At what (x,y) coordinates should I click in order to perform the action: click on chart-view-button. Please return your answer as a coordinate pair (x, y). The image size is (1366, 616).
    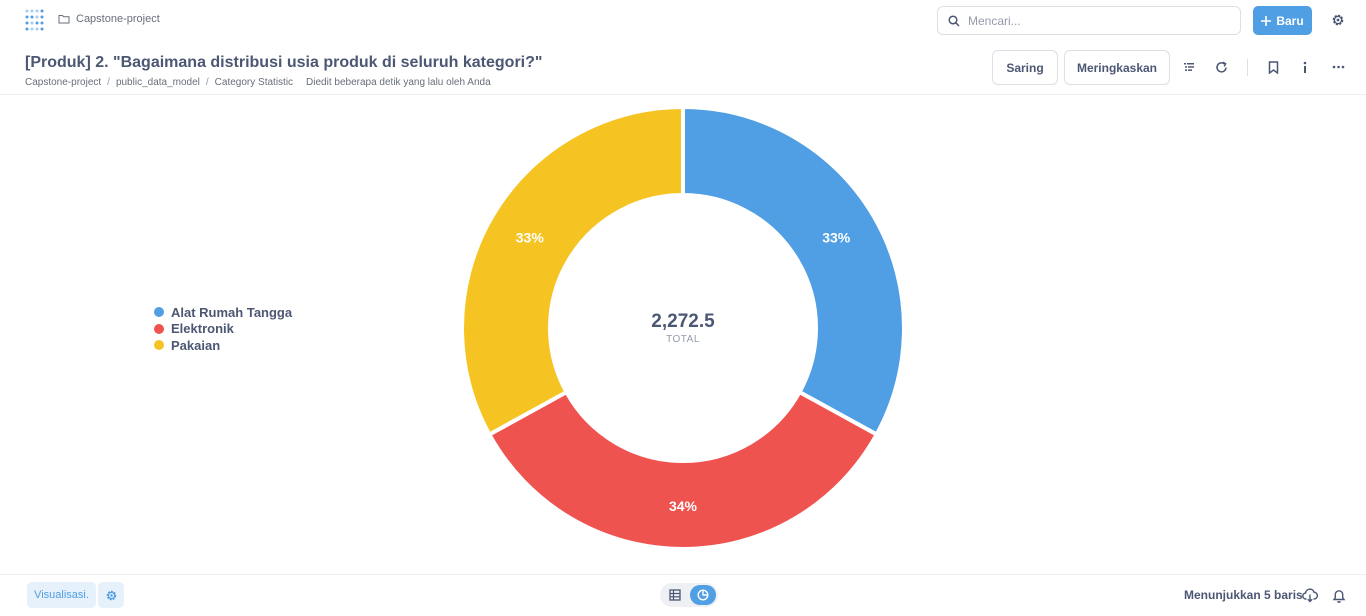
    Looking at the image, I should click on (703, 595).